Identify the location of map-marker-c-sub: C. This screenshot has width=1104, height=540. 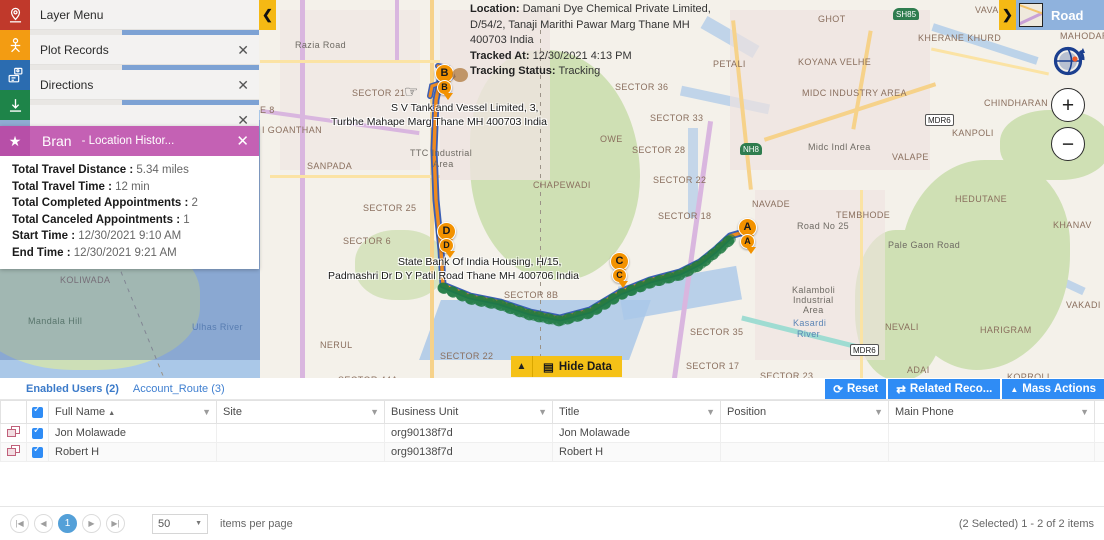
(623, 282).